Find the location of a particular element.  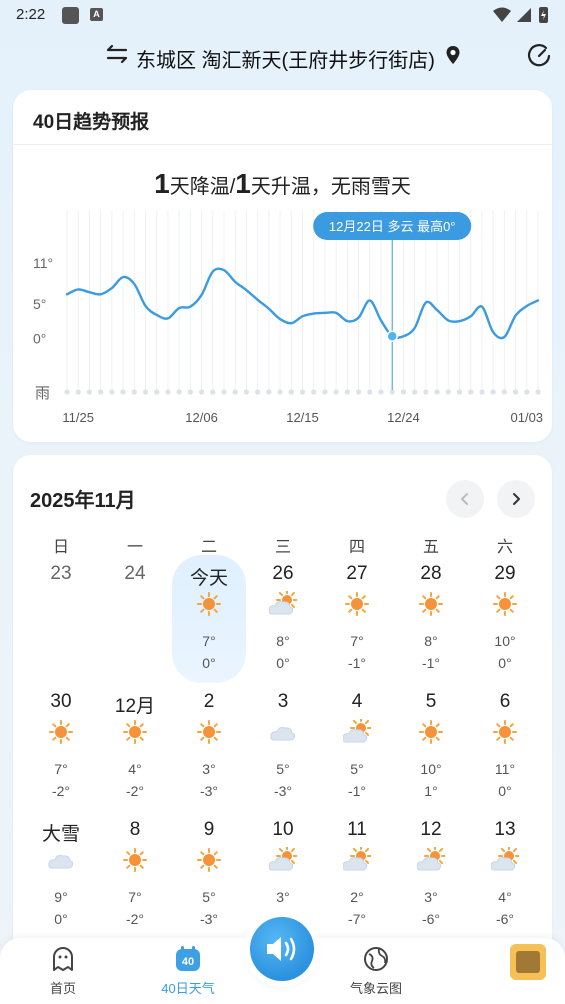

day-label: 2 is located at coordinates (209, 701).